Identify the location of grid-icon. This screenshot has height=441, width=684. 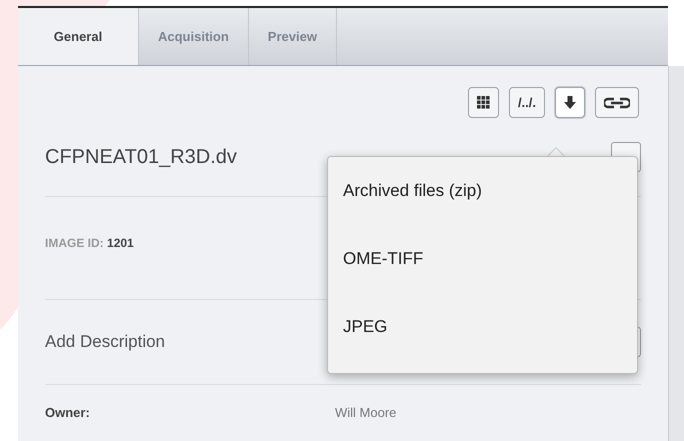
(483, 102).